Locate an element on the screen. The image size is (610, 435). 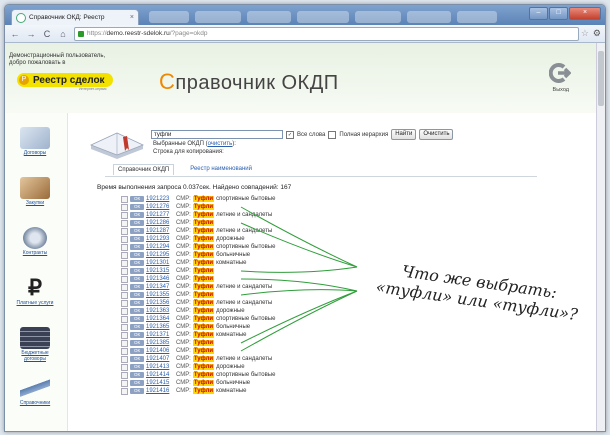
home-icon: ⌂ is located at coordinates (63, 34).